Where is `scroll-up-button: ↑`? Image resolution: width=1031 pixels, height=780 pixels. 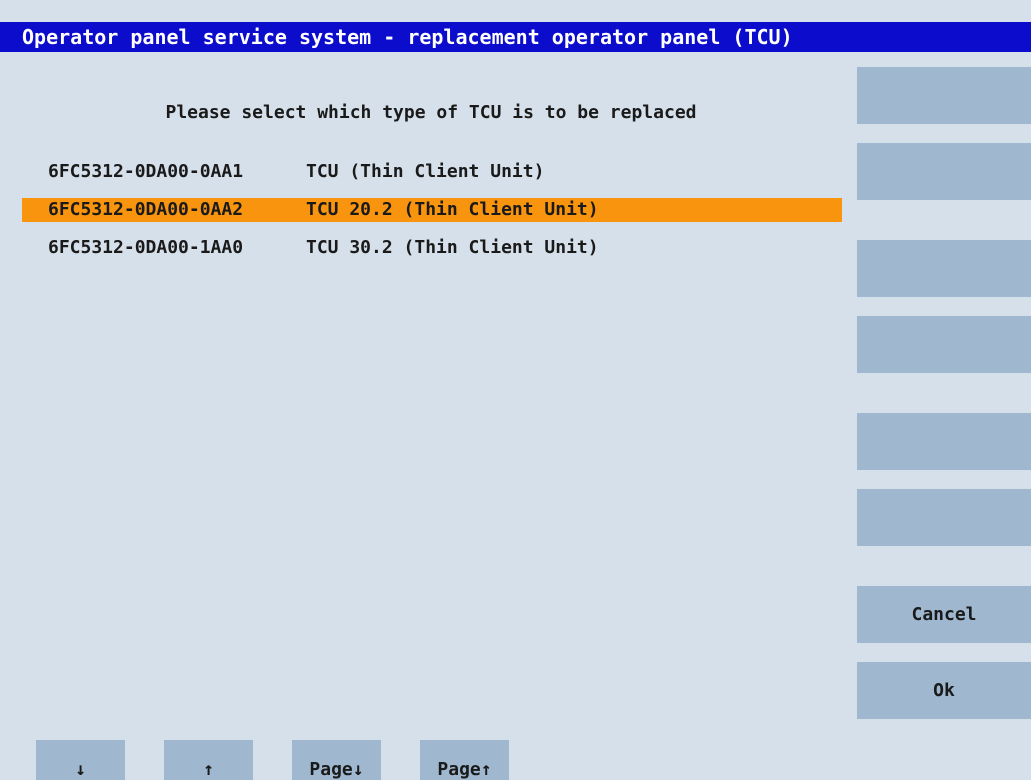 scroll-up-button: ↑ is located at coordinates (208, 760).